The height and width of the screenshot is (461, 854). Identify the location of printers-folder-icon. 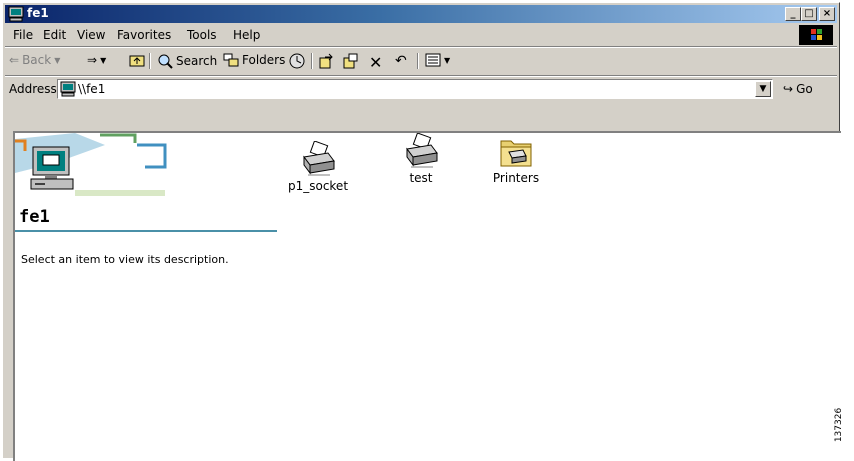
(516, 153).